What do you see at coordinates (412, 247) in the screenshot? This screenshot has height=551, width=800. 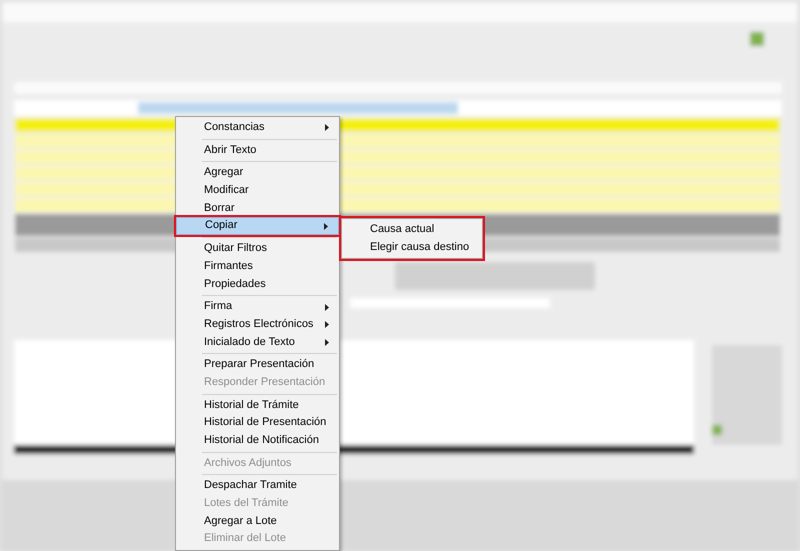 I see `menu-item: Elegir causa destino` at bounding box center [412, 247].